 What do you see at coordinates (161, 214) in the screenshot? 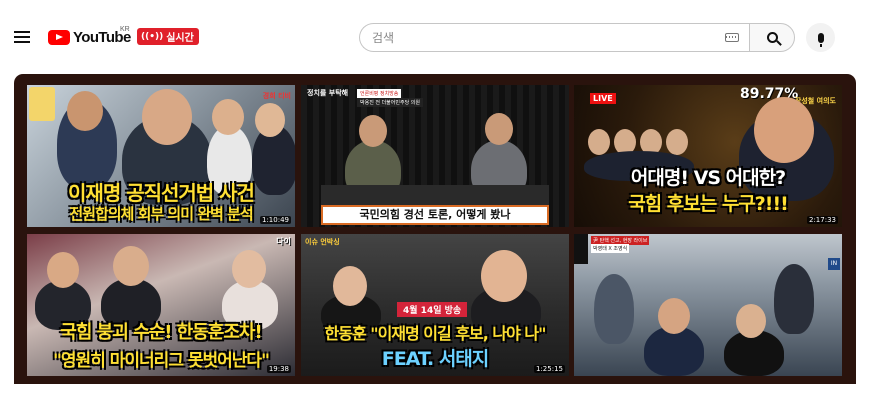
I see `thumb-subtitle: 전원합의체 회부 의미 완벽 분석` at bounding box center [161, 214].